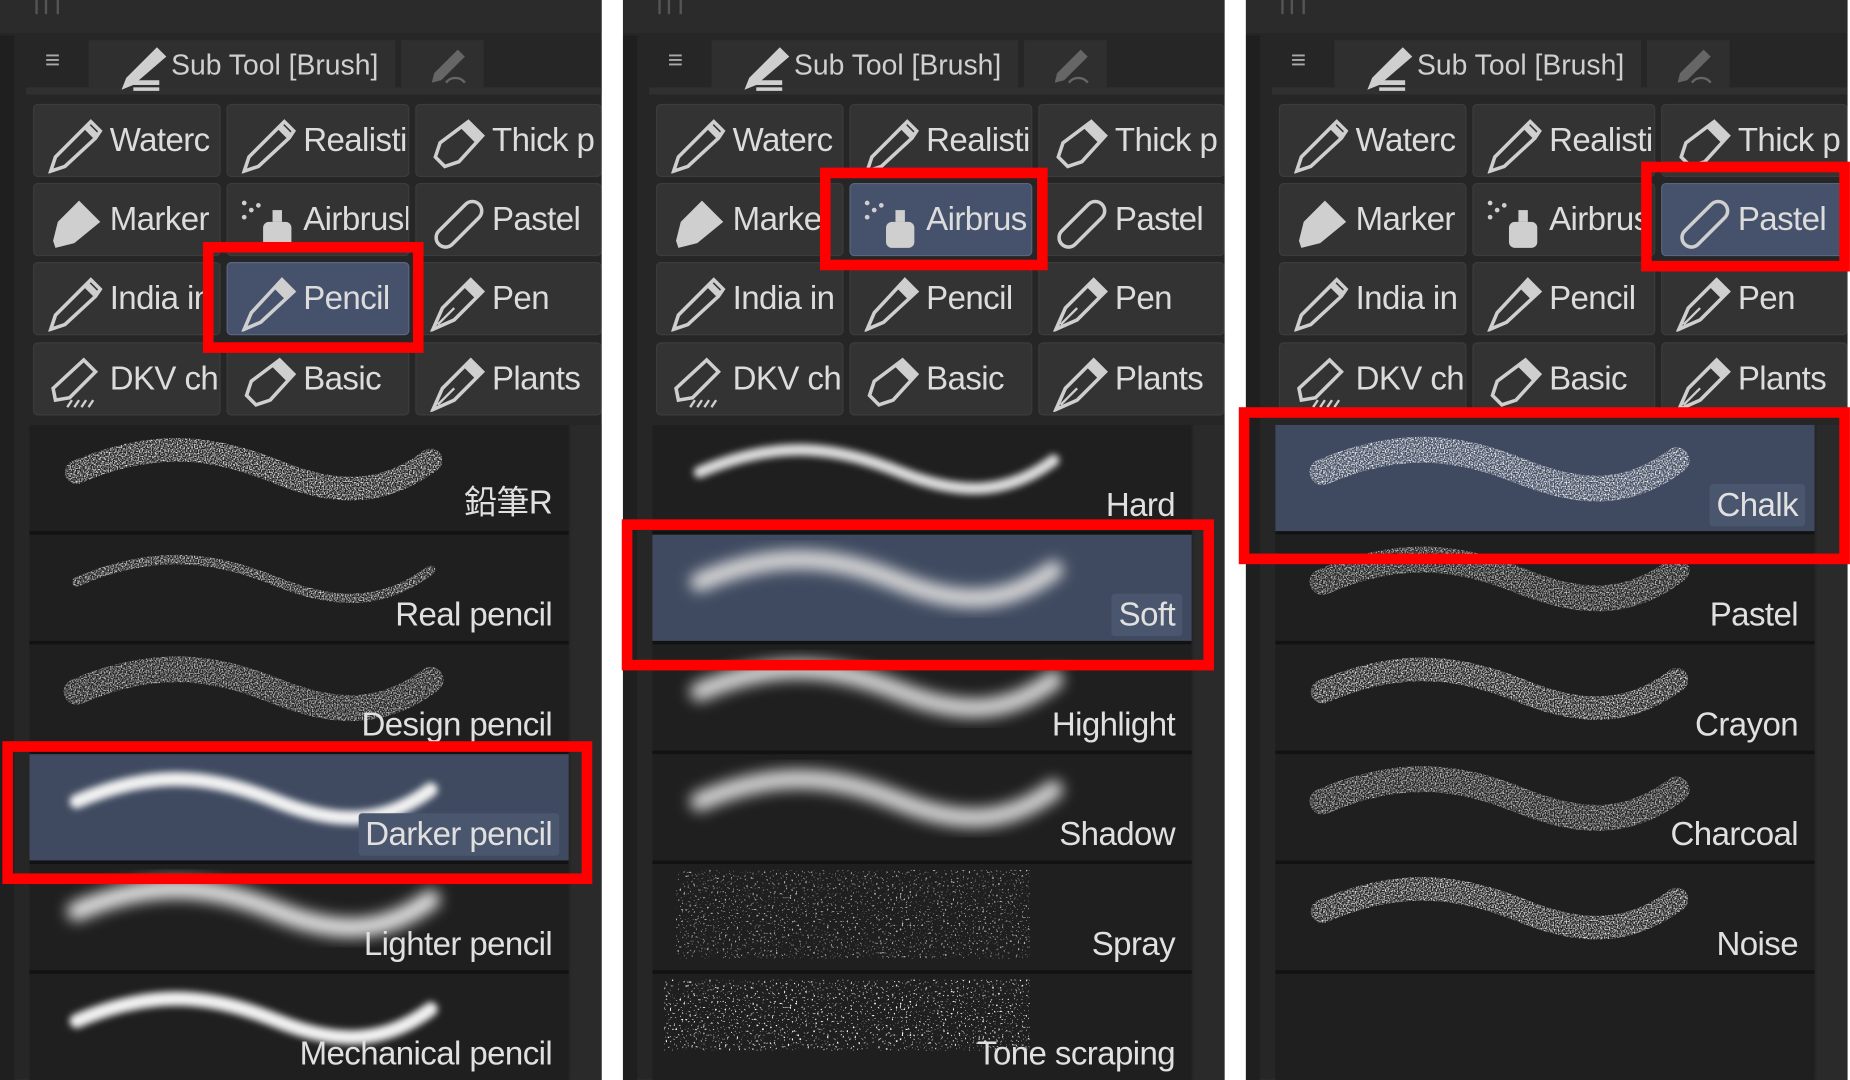 This screenshot has height=1080, width=1850. I want to click on sub-tool-item: Real pencil, so click(299, 590).